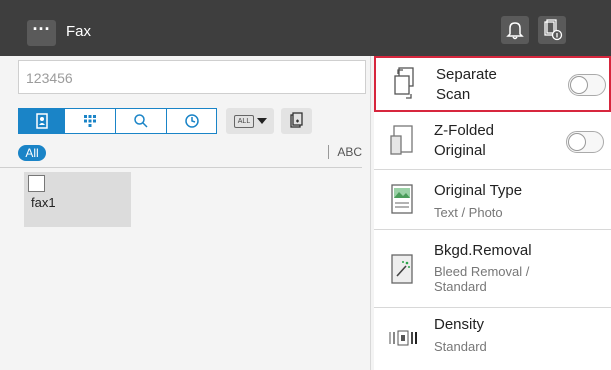 The height and width of the screenshot is (370, 611). I want to click on destination-input: 123456, so click(192, 77).